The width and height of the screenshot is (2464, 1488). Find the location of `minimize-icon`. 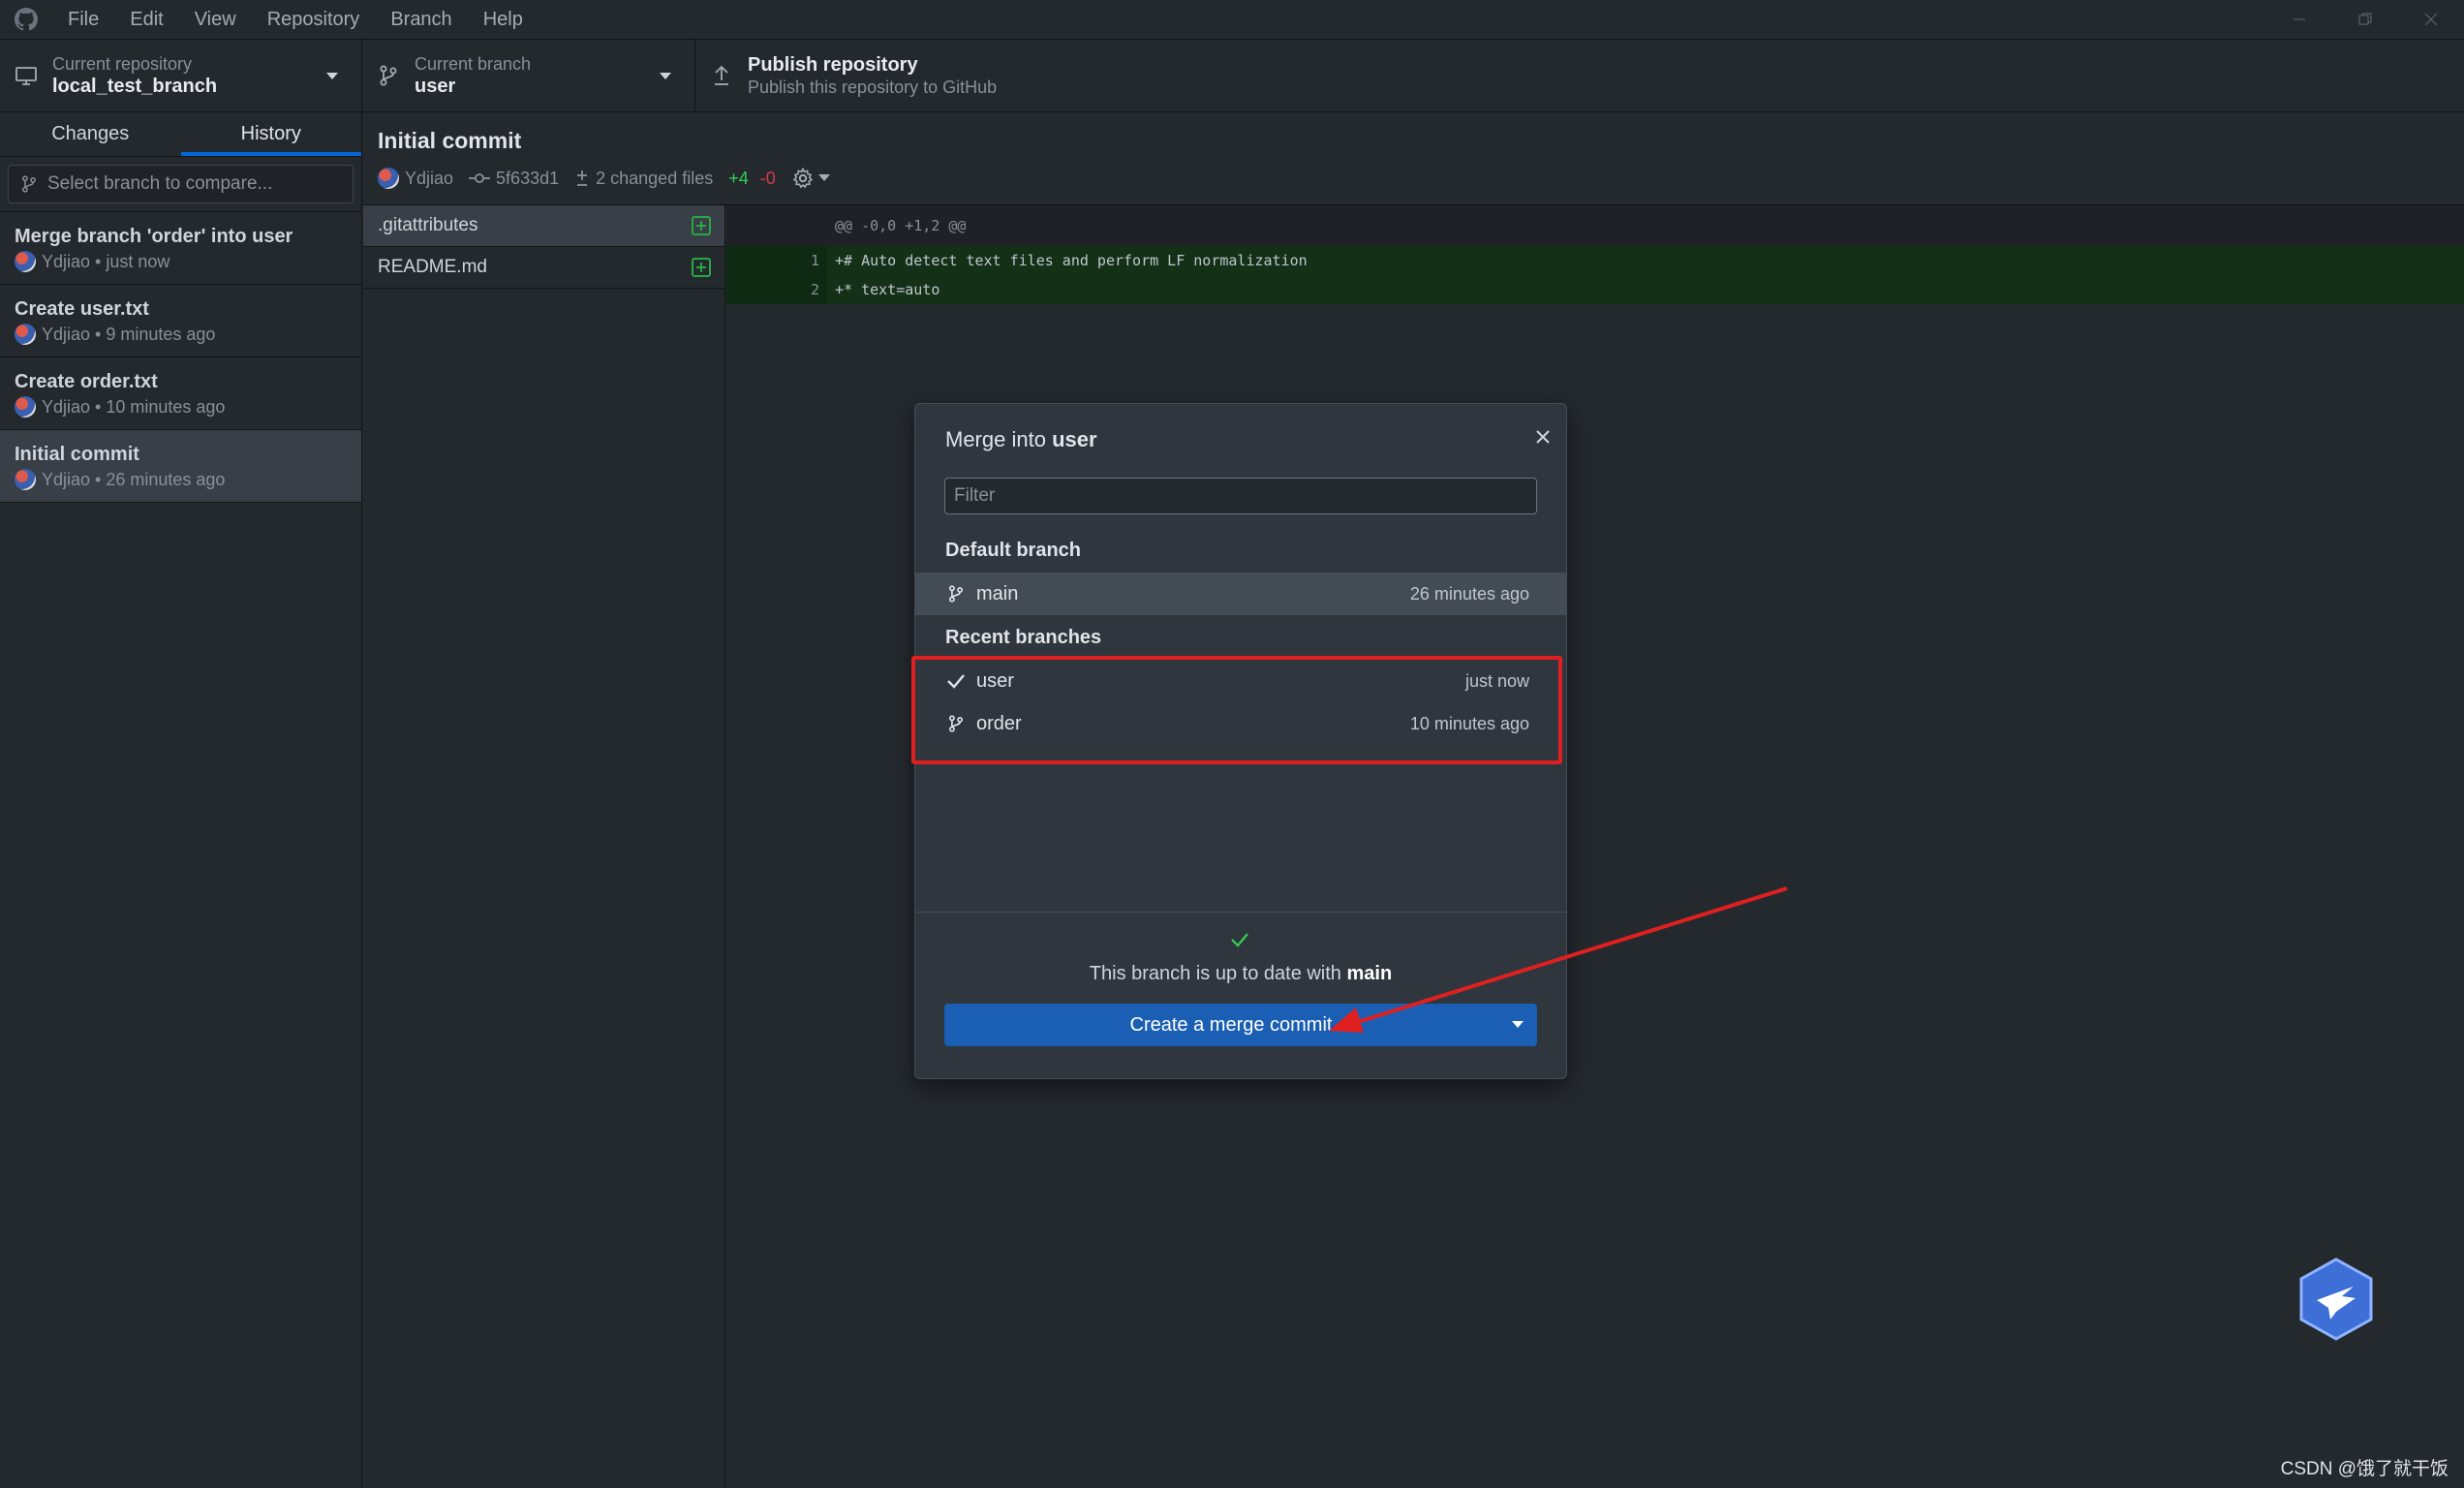

minimize-icon is located at coordinates (2299, 19).